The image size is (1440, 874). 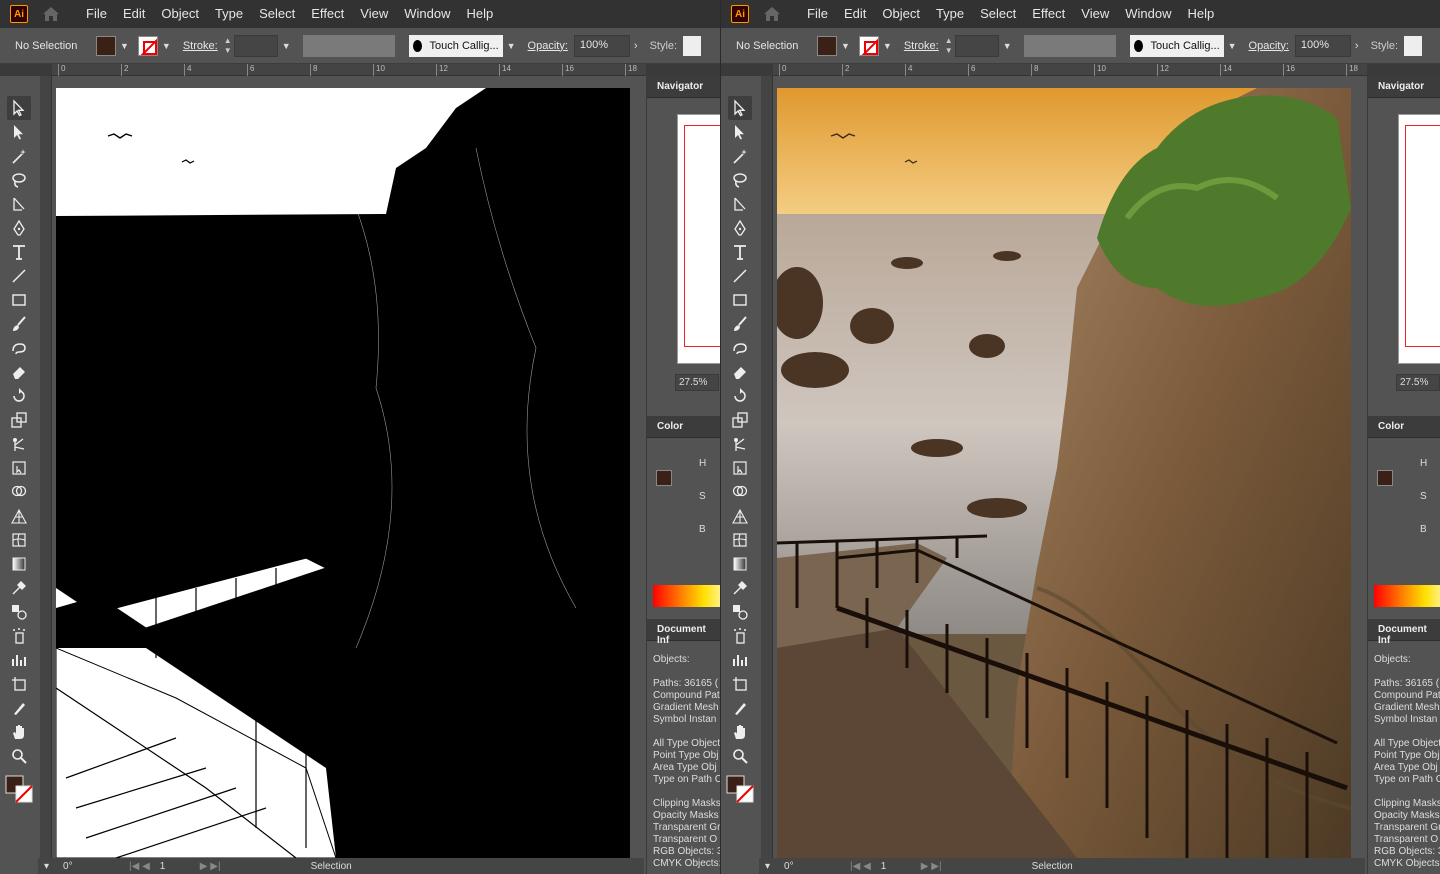 I want to click on fill-stroke-widget, so click(x=740, y=789).